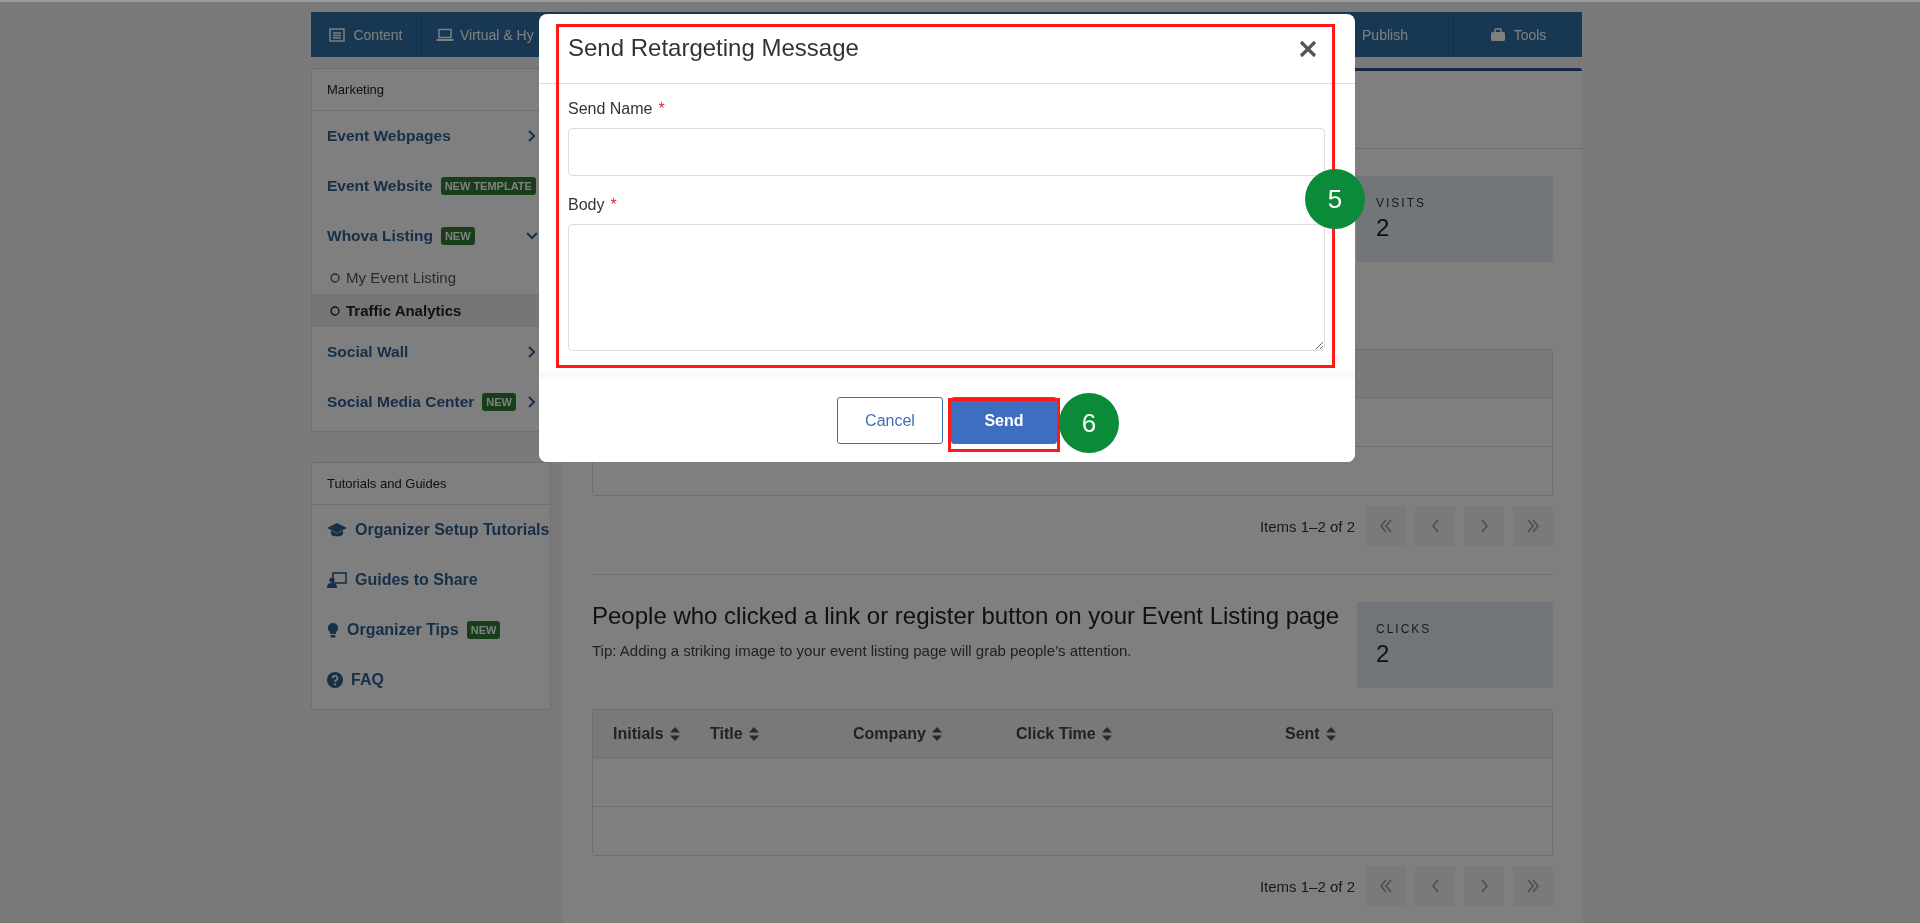 Image resolution: width=1920 pixels, height=923 pixels. I want to click on column-header: Click Time, so click(1064, 733).